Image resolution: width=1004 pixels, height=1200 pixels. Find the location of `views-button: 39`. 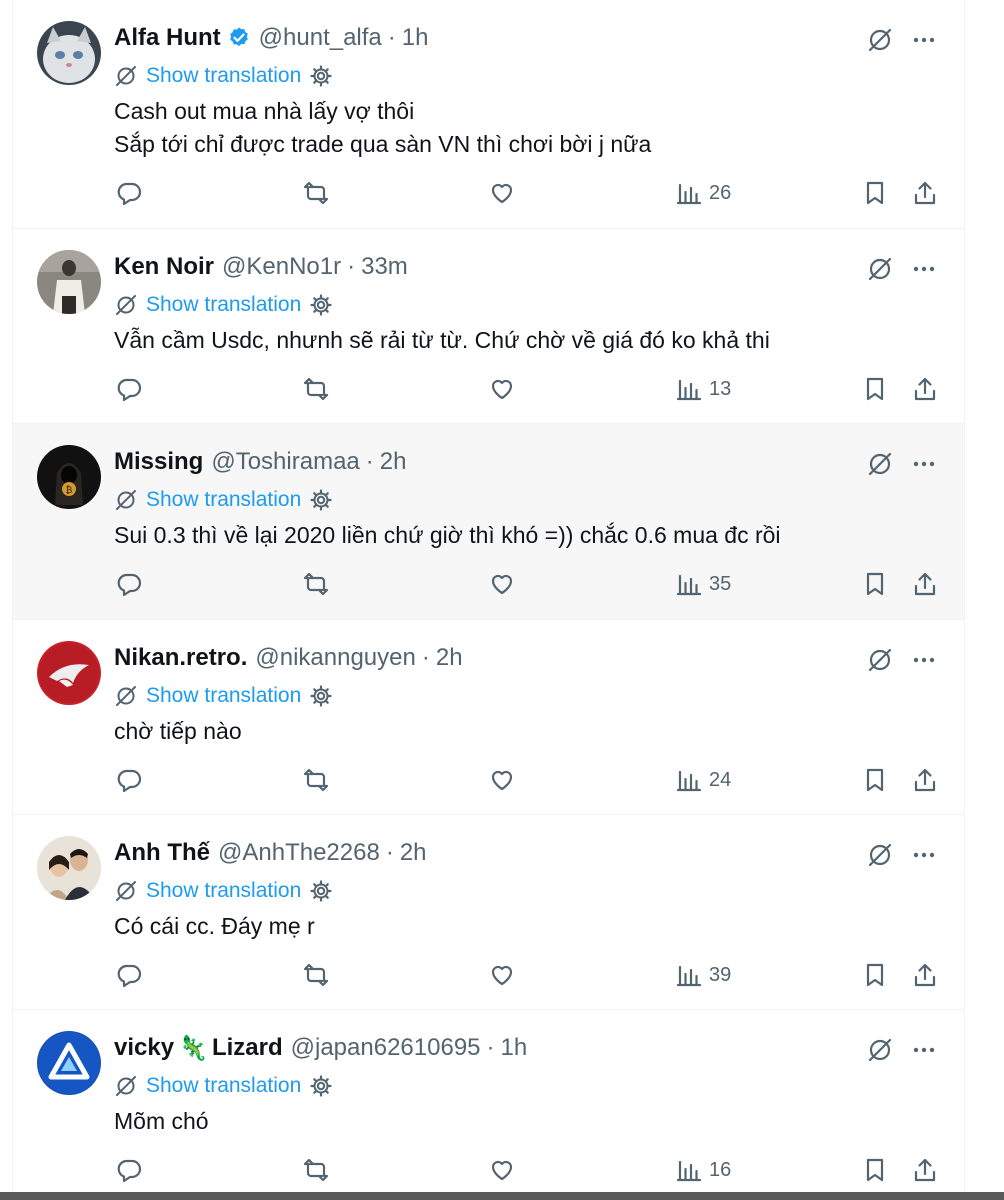

views-button: 39 is located at coordinates (703, 975).